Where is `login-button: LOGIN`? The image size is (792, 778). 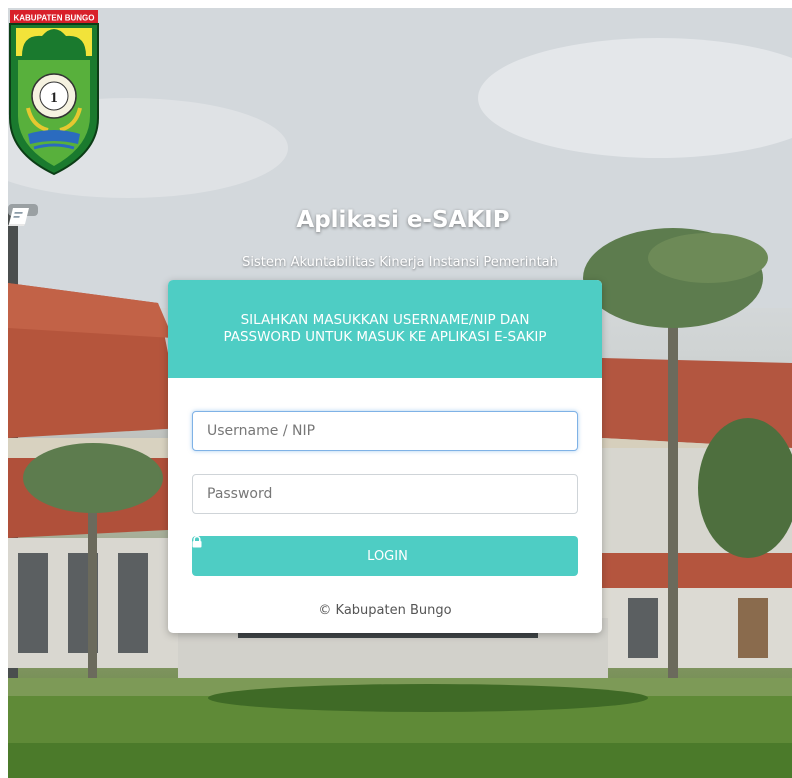 login-button: LOGIN is located at coordinates (385, 556).